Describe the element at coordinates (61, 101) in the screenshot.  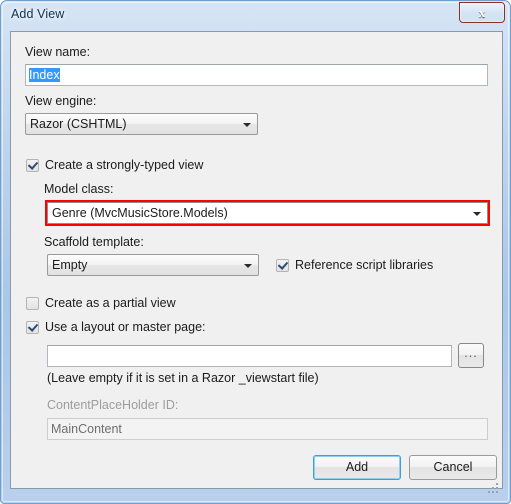
I see `view-engine-label: View engine:` at that location.